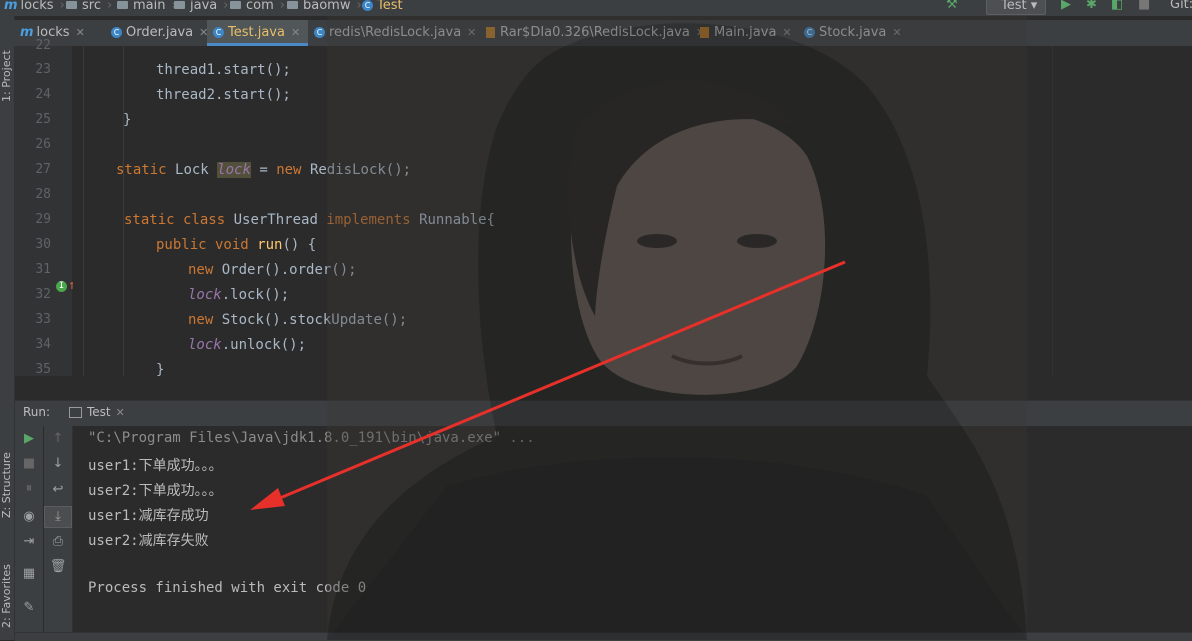 This screenshot has height=641, width=1192. I want to click on line-number: 28, so click(43, 194).